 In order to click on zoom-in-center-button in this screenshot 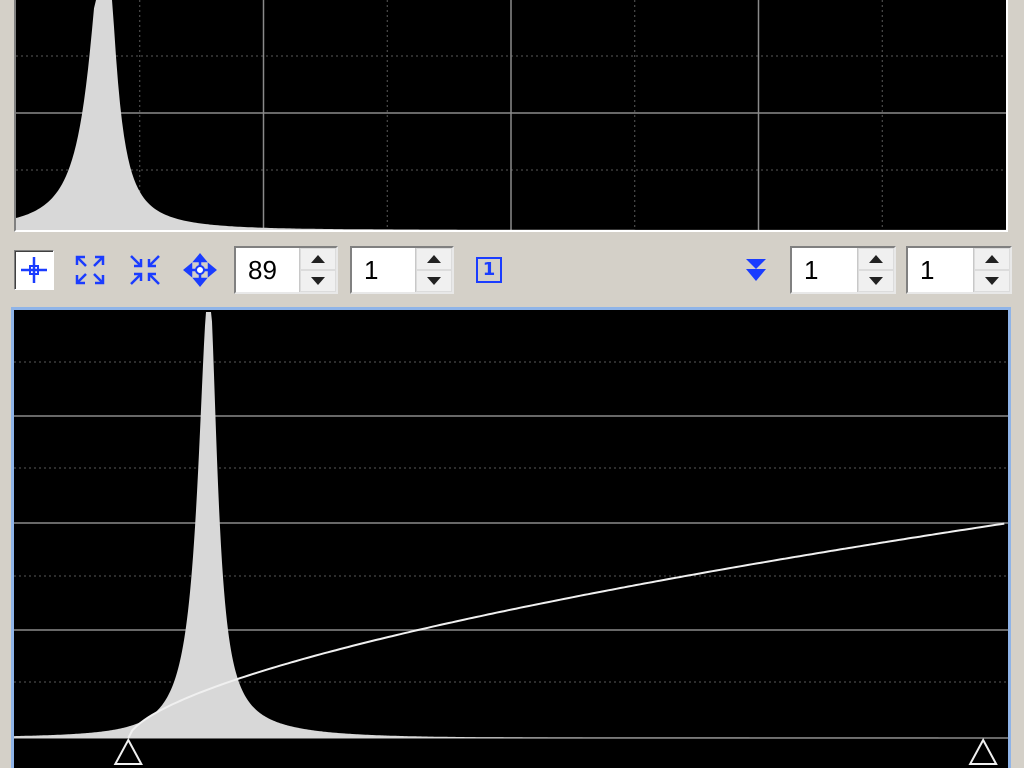, I will do `click(145, 270)`.